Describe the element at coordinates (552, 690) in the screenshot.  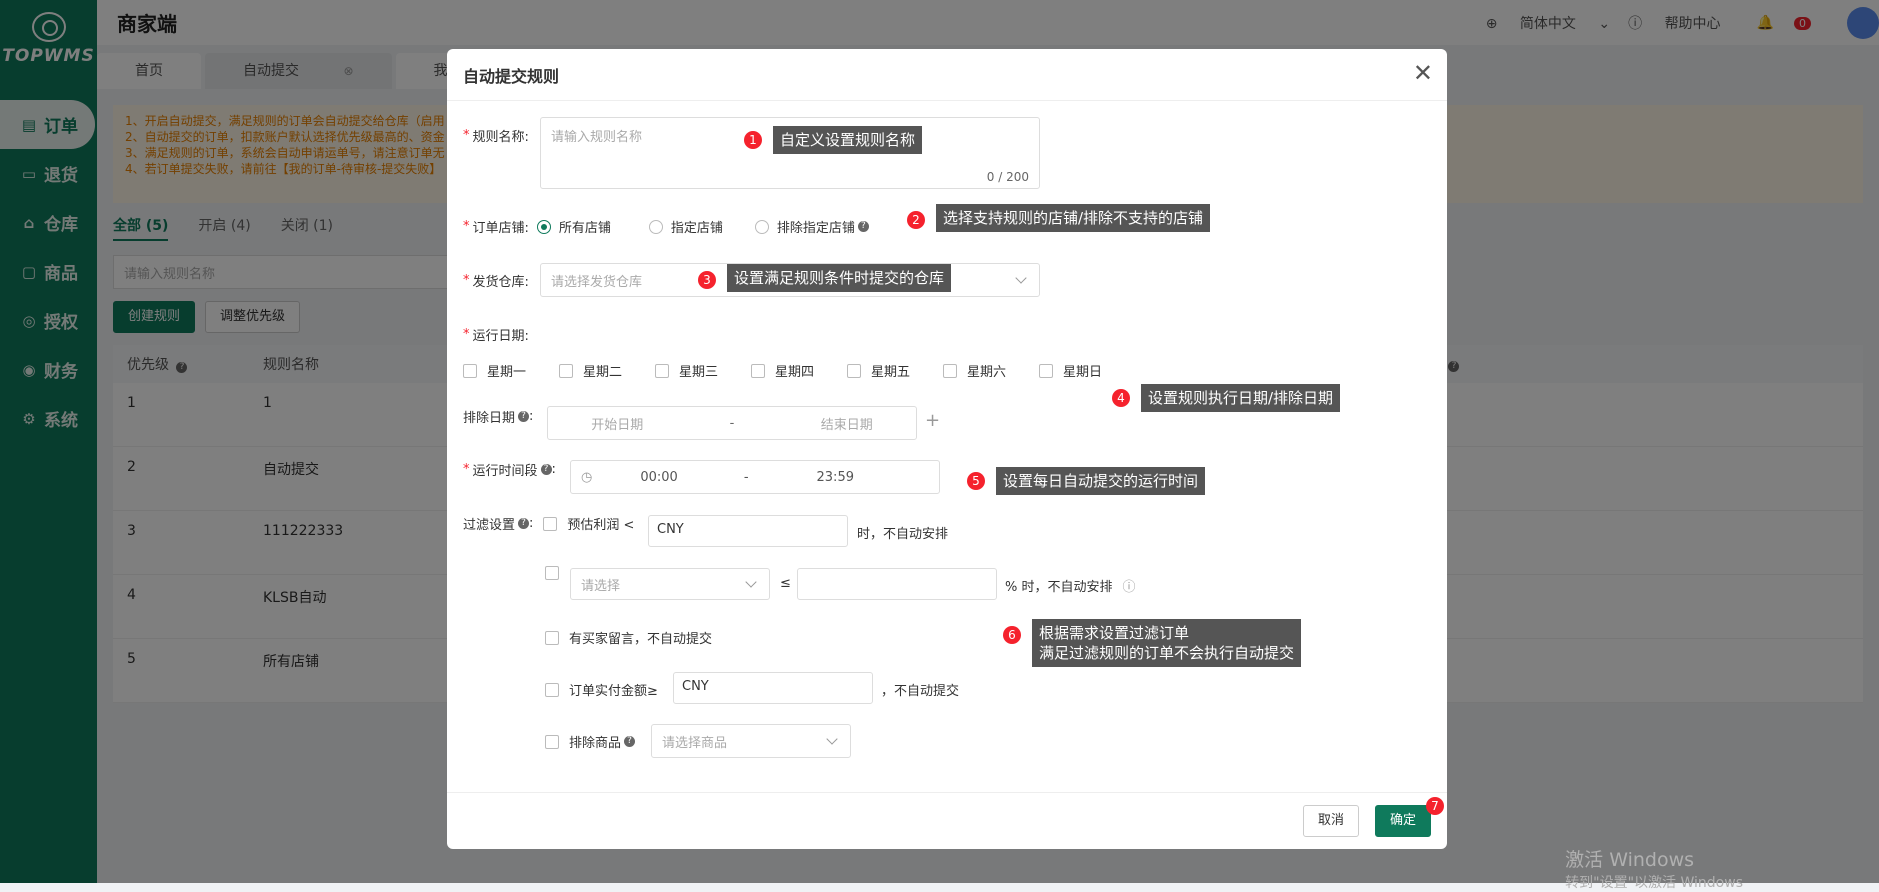
I see `amount-checkbox` at that location.